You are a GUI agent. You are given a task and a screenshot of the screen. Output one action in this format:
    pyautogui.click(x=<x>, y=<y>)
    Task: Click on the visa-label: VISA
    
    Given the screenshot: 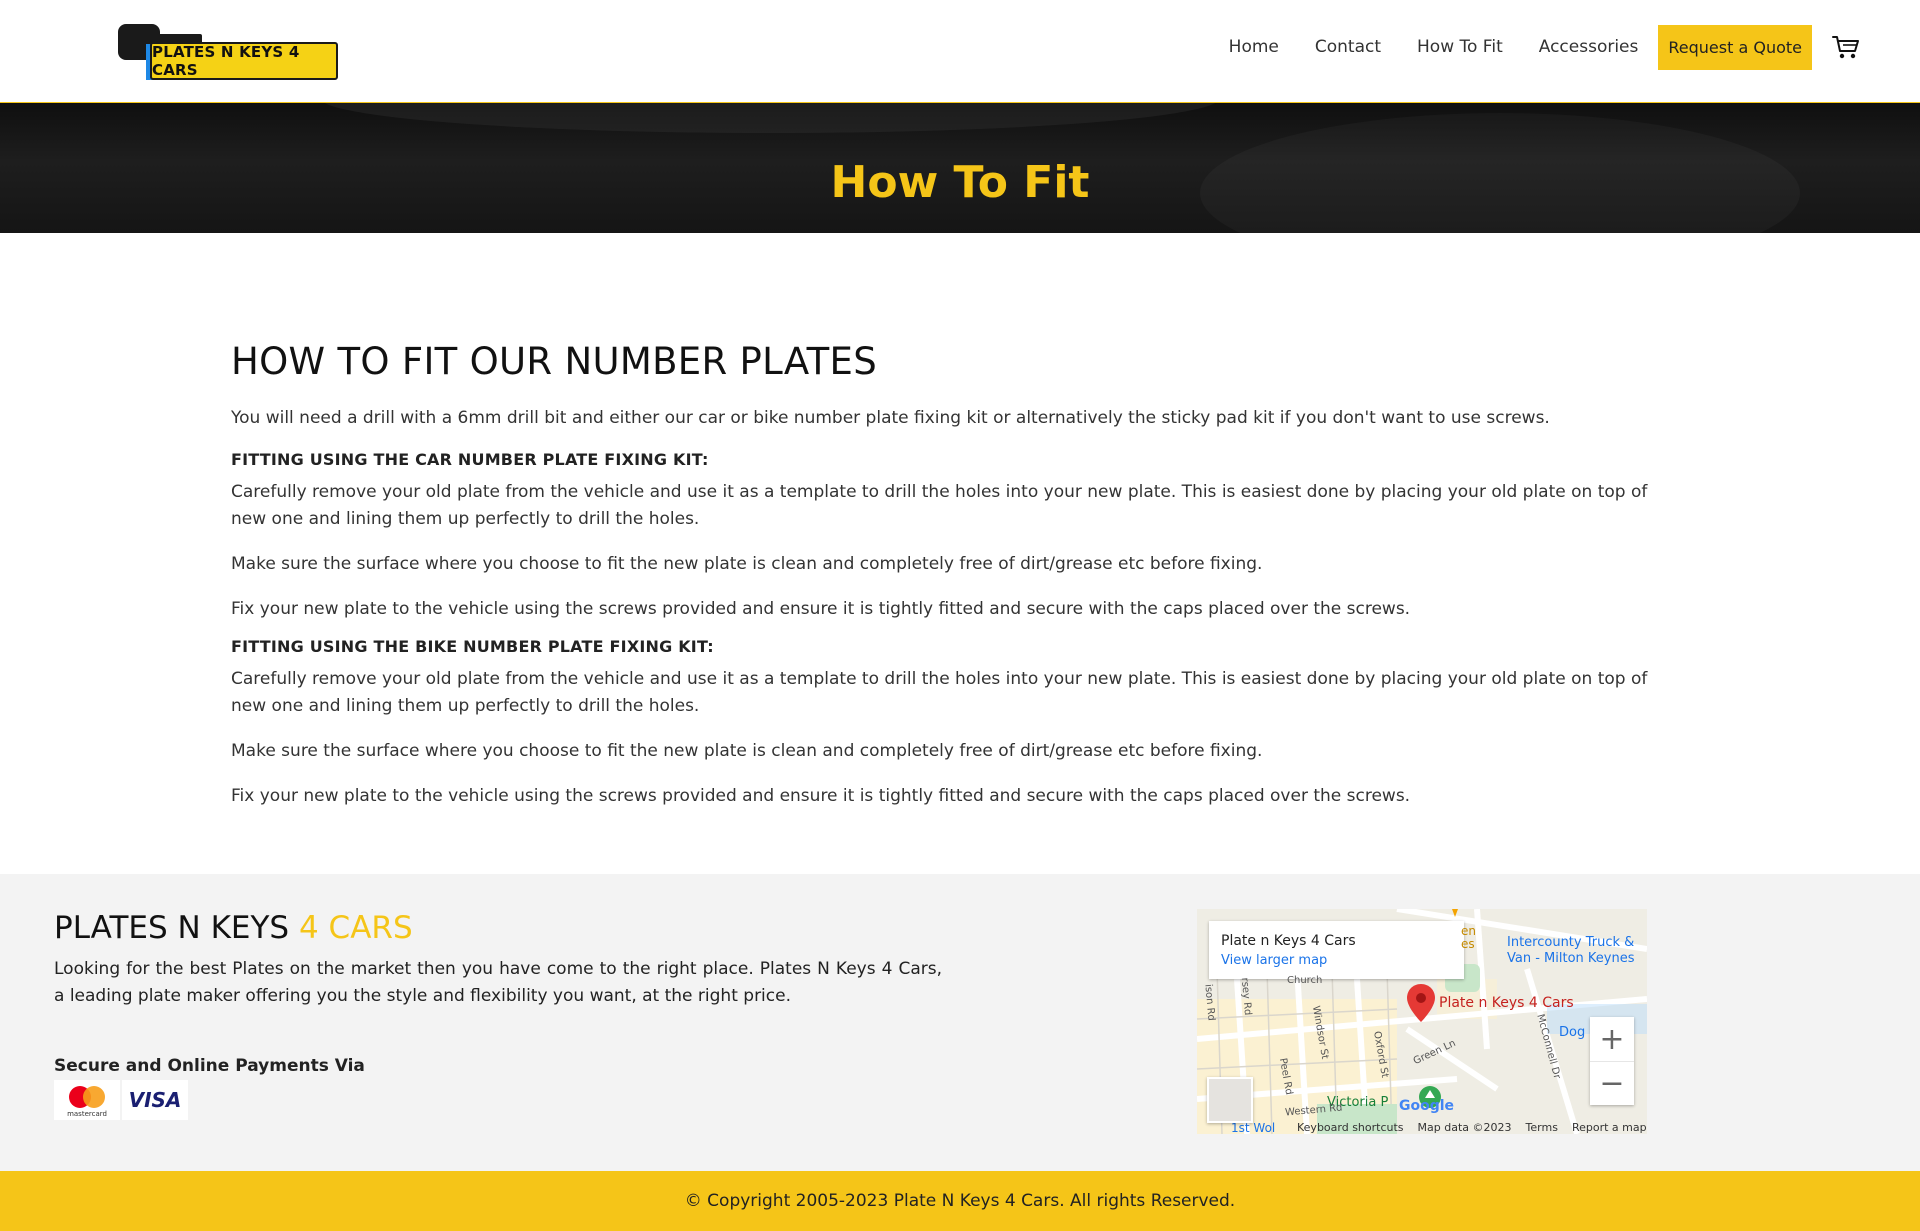 What is the action you would take?
    pyautogui.click(x=155, y=1100)
    